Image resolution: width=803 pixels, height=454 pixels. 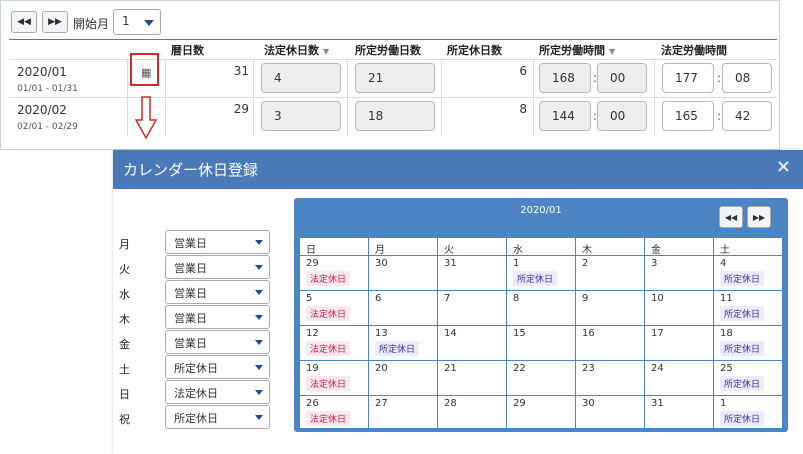 I want to click on day-number: 28, so click(x=450, y=403).